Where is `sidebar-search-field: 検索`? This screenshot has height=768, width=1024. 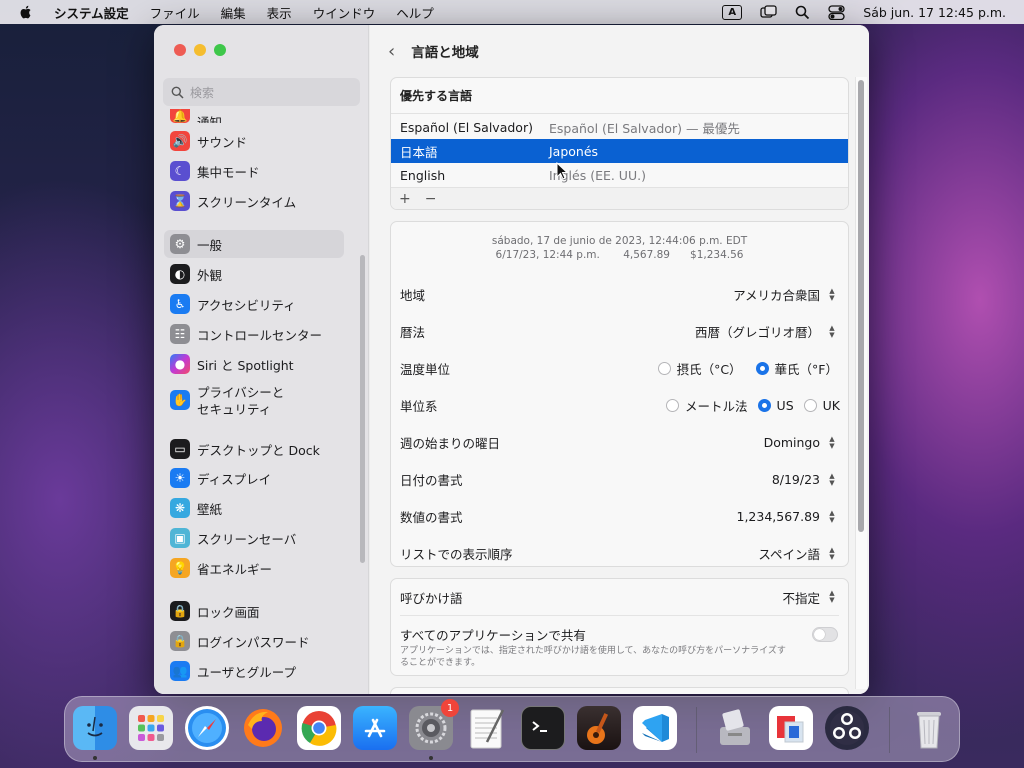
sidebar-search-field: 検索 is located at coordinates (261, 92).